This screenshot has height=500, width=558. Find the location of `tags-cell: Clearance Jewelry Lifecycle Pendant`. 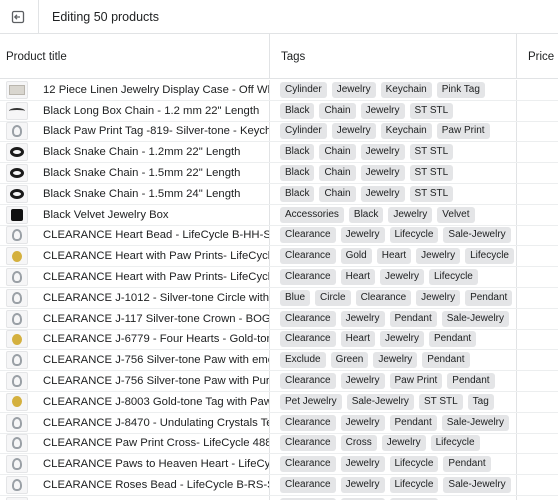

tags-cell: Clearance Jewelry Lifecycle Pendant is located at coordinates (393, 464).